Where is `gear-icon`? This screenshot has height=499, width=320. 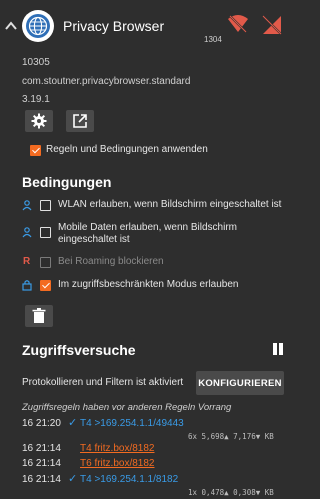
gear-icon is located at coordinates (39, 121).